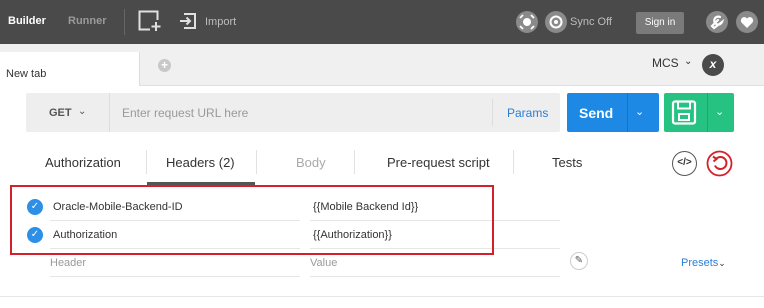 Image resolution: width=764 pixels, height=308 pixels. What do you see at coordinates (27, 21) in the screenshot?
I see `builder-mode-tab: Builder` at bounding box center [27, 21].